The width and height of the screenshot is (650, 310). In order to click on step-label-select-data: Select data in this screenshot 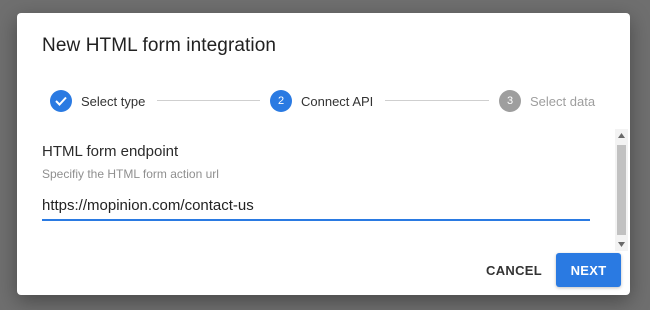, I will do `click(563, 101)`.